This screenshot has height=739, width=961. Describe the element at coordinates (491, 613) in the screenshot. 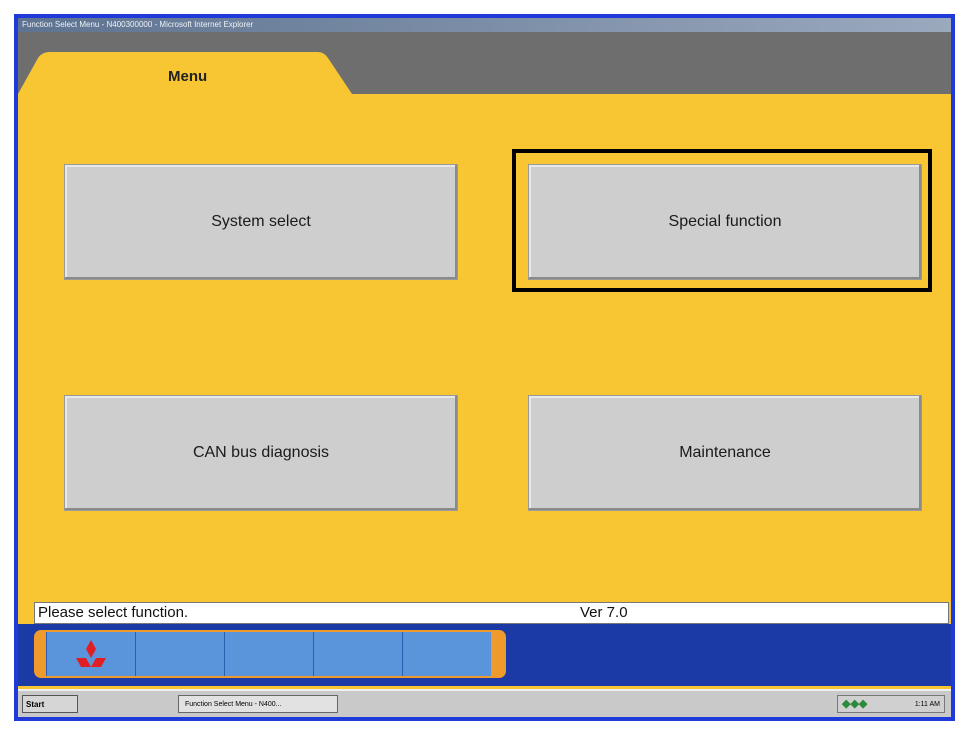

I see `status-bar: Please select function. Ver 7.0` at that location.